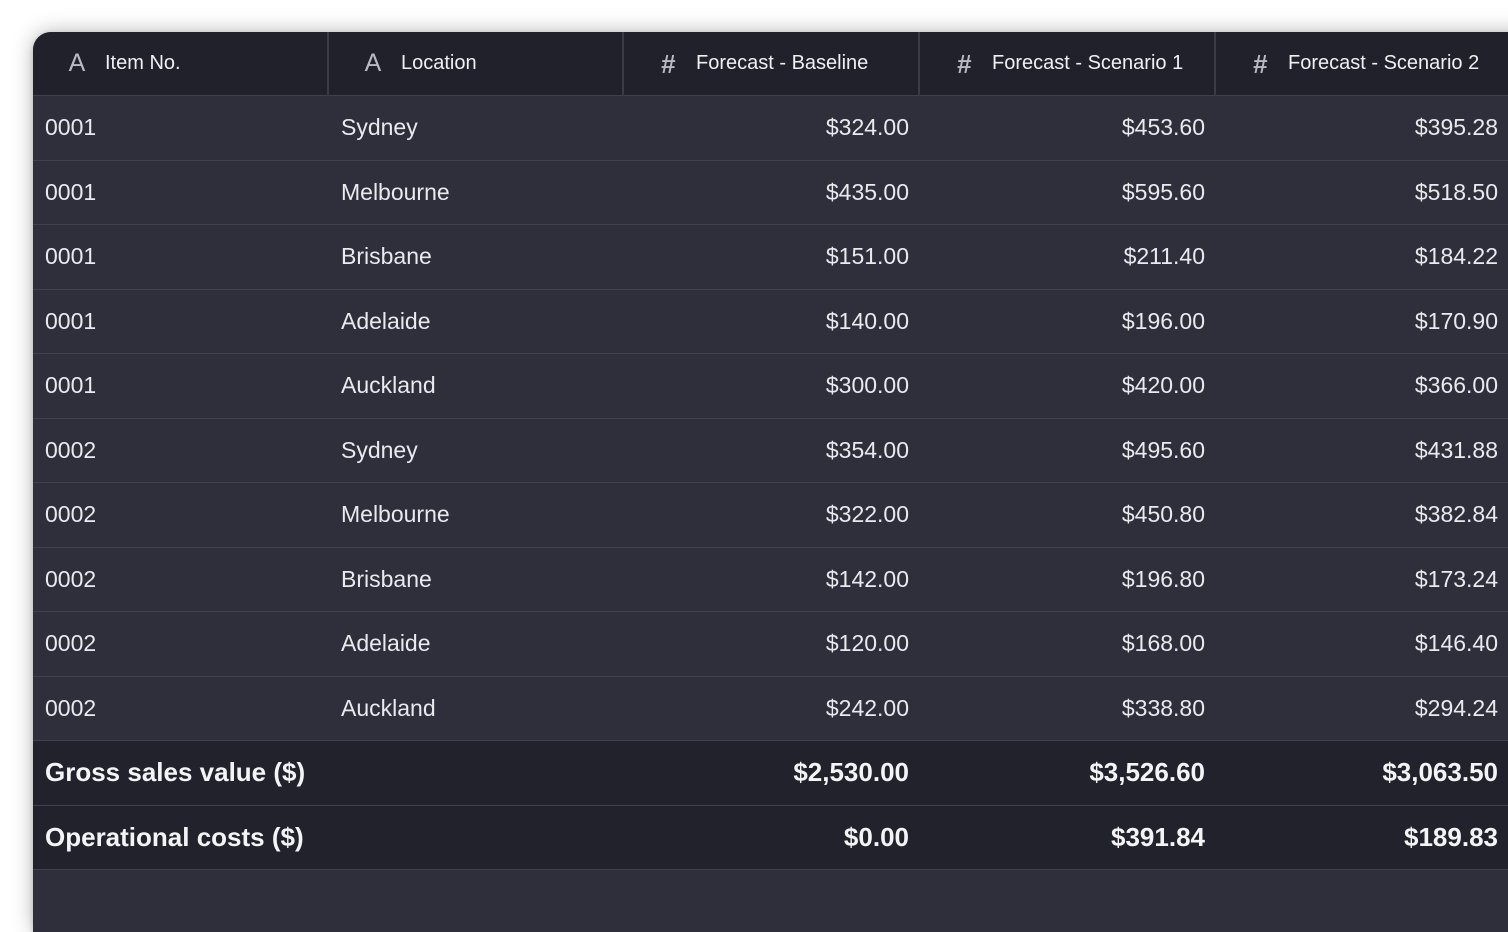  I want to click on forecast-baseline-cell: $151.00, so click(771, 256).